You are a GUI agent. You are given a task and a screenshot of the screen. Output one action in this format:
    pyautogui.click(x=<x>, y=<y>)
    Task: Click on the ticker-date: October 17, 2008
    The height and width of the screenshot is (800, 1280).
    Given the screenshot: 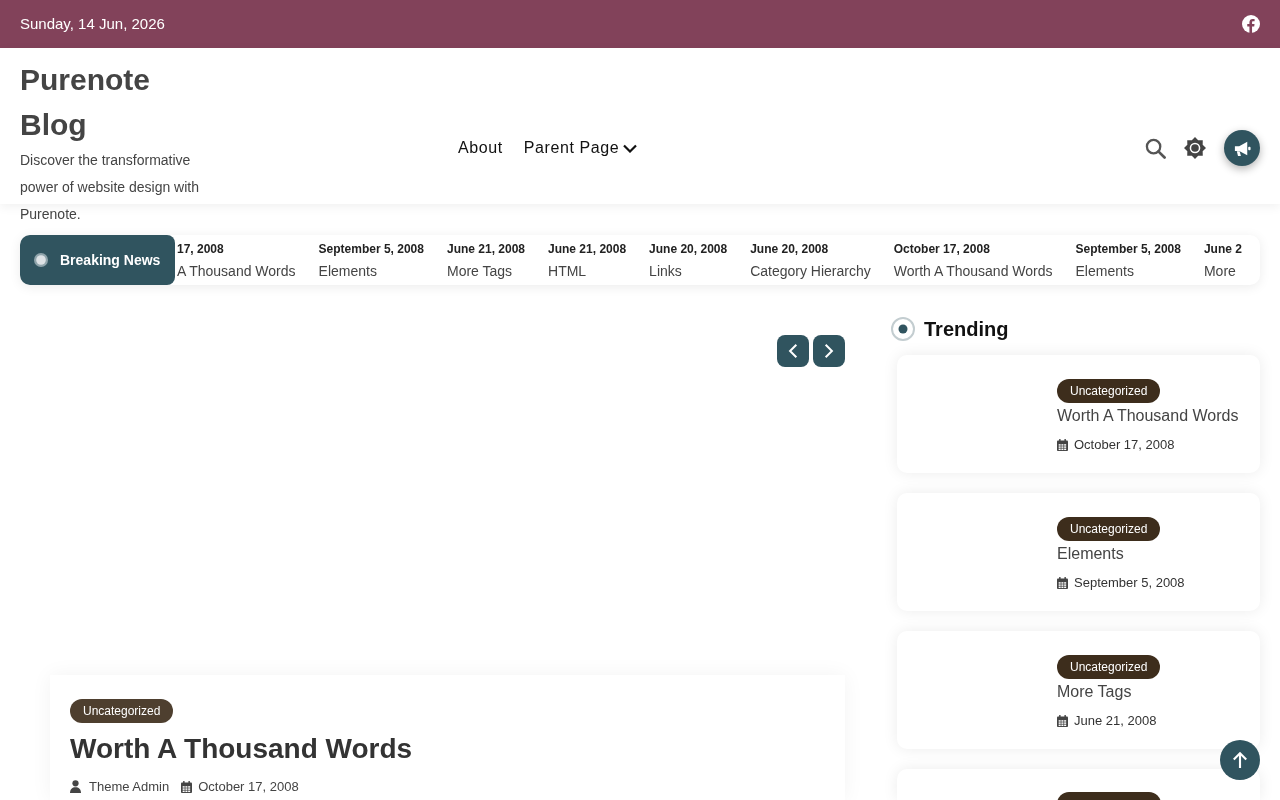 What is the action you would take?
    pyautogui.click(x=942, y=249)
    